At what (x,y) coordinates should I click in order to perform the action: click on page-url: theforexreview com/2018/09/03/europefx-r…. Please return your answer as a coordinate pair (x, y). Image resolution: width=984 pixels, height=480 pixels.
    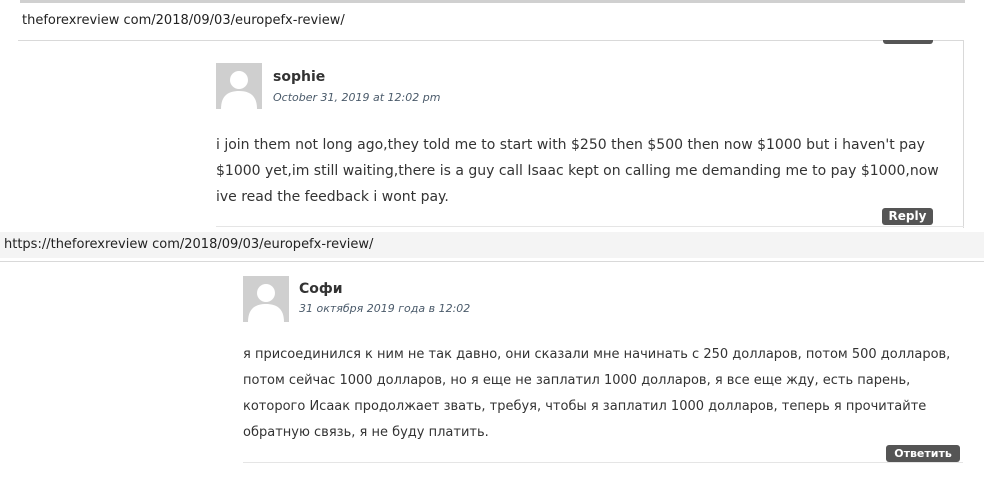
    Looking at the image, I should click on (183, 20).